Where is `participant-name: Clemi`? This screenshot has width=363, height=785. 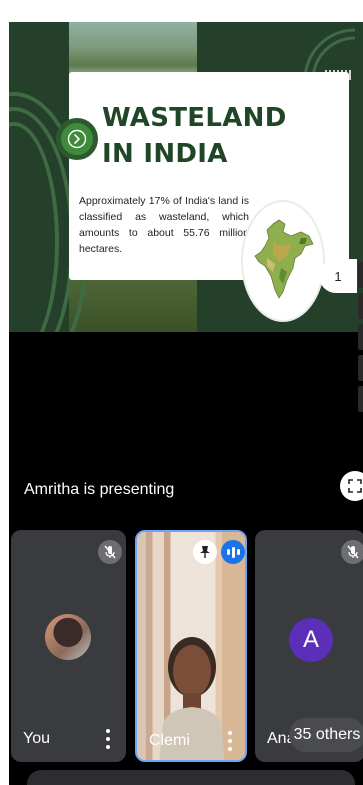 participant-name: Clemi is located at coordinates (169, 740).